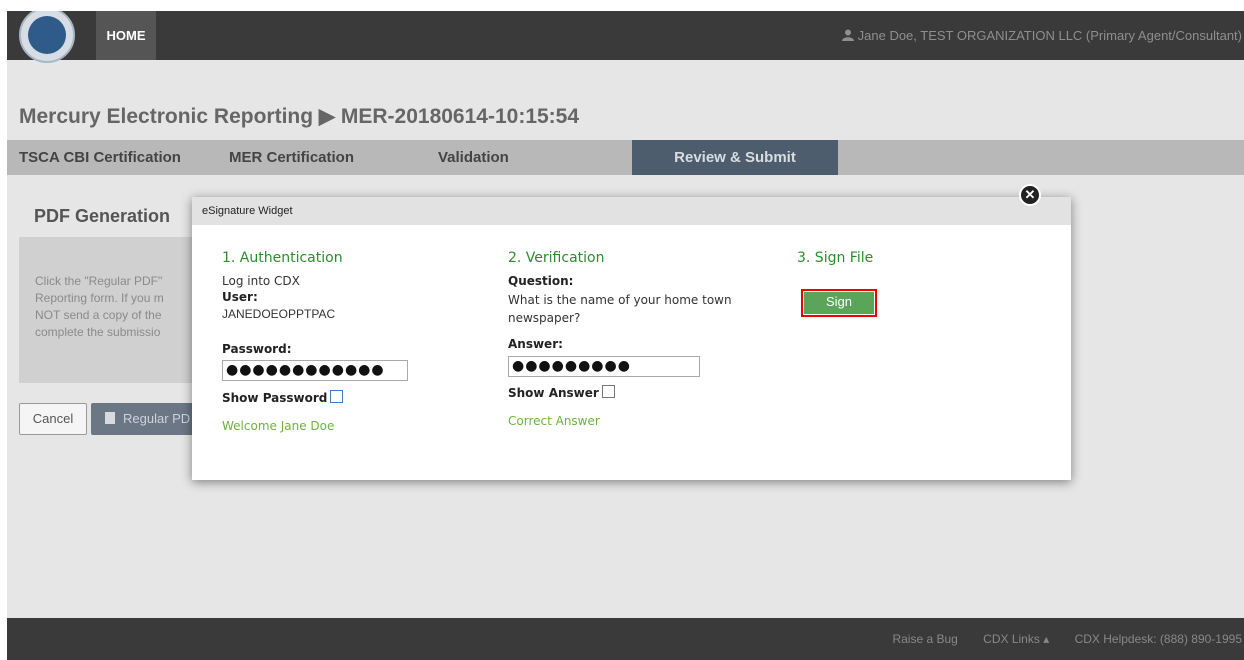 This screenshot has width=1244, height=660. Describe the element at coordinates (1030, 195) in the screenshot. I see `close-icon: ✕` at that location.